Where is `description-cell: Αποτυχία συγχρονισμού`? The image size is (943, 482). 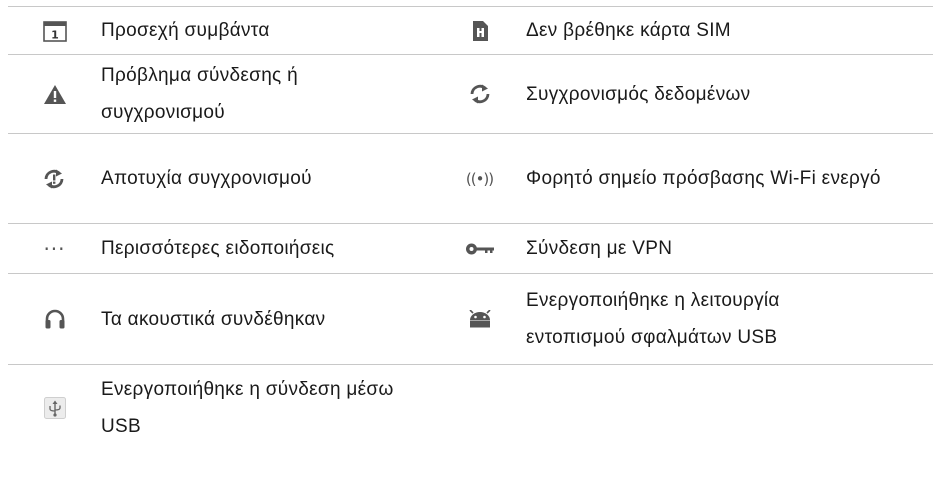 description-cell: Αποτυχία συγχρονισμού is located at coordinates (267, 178).